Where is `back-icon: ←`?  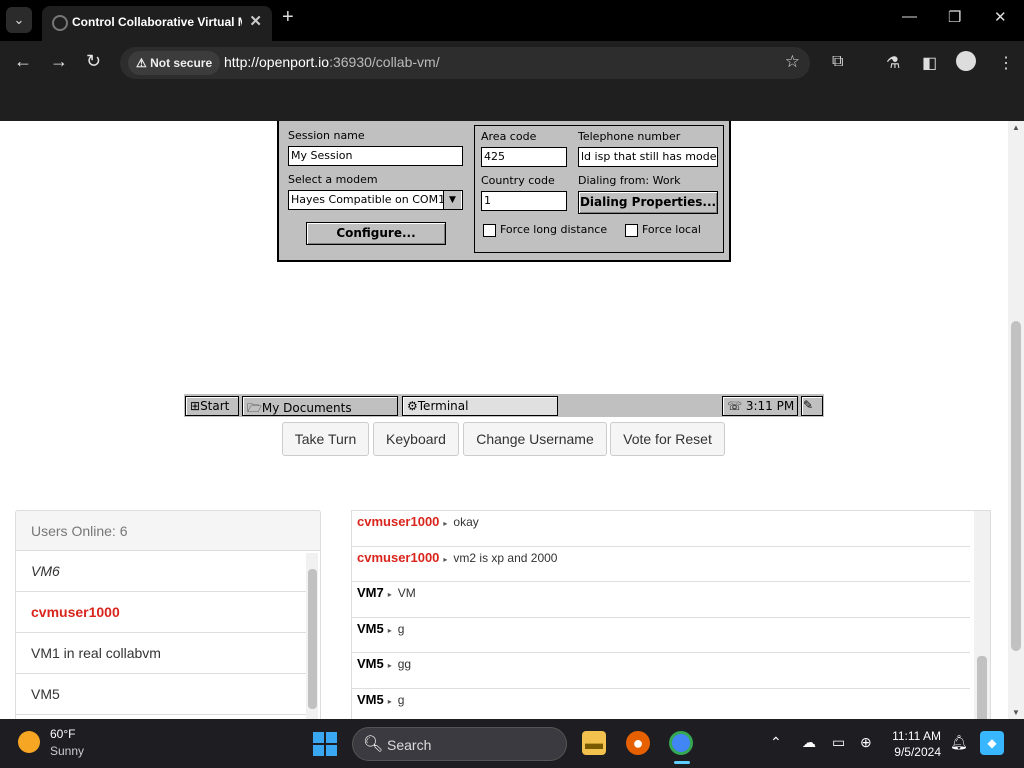 back-icon: ← is located at coordinates (23, 61).